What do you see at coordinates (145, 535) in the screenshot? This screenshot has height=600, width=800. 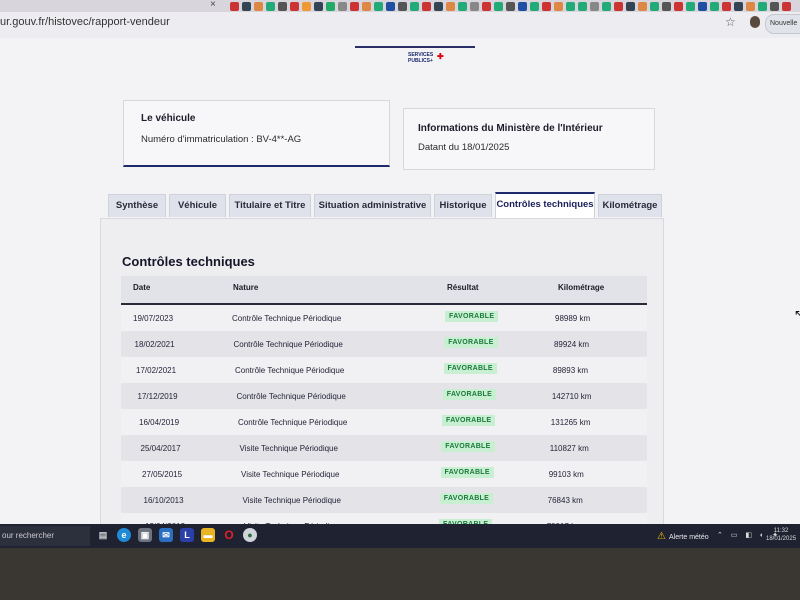 I see `store-icon: ▣` at bounding box center [145, 535].